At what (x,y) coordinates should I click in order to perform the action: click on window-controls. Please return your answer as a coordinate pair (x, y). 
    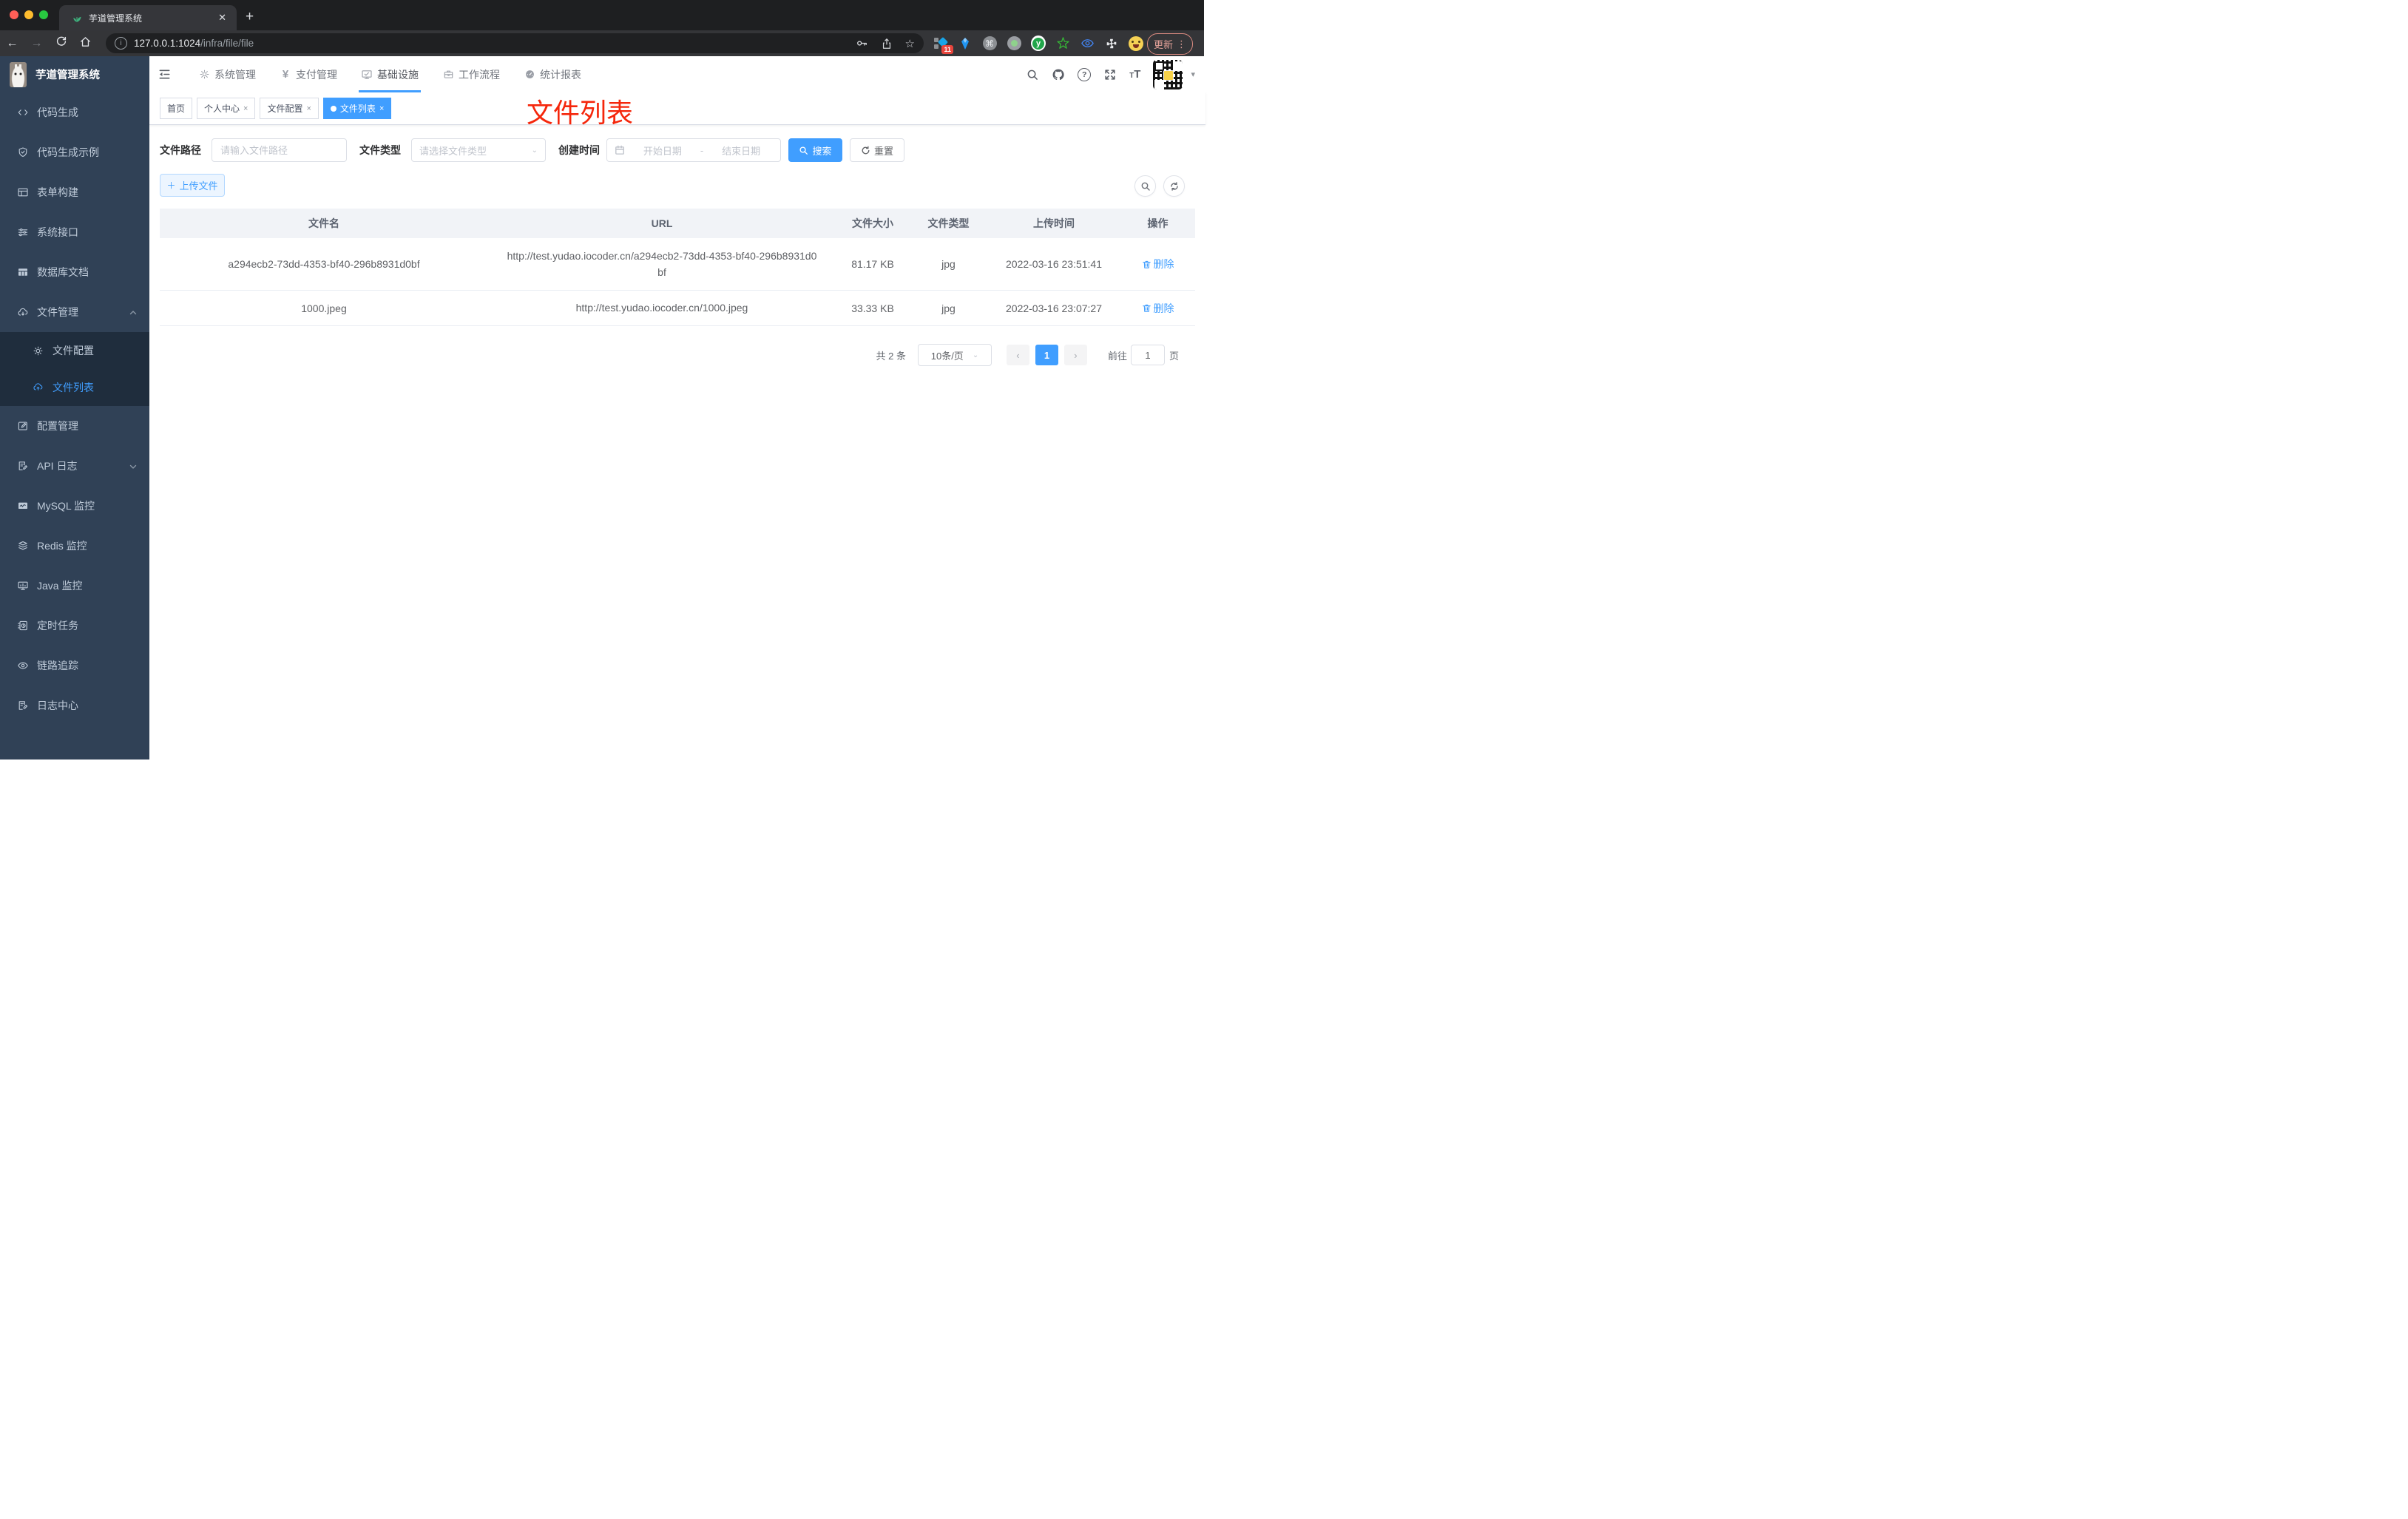
    Looking at the image, I should click on (29, 14).